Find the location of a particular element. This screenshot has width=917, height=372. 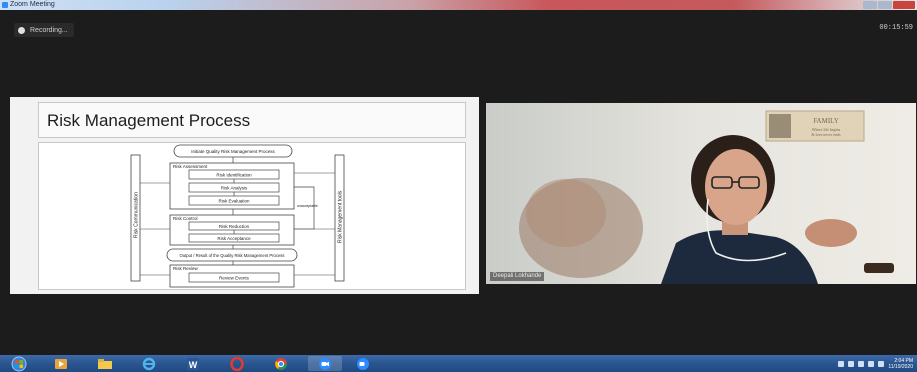

maximize-button is located at coordinates (885, 5).